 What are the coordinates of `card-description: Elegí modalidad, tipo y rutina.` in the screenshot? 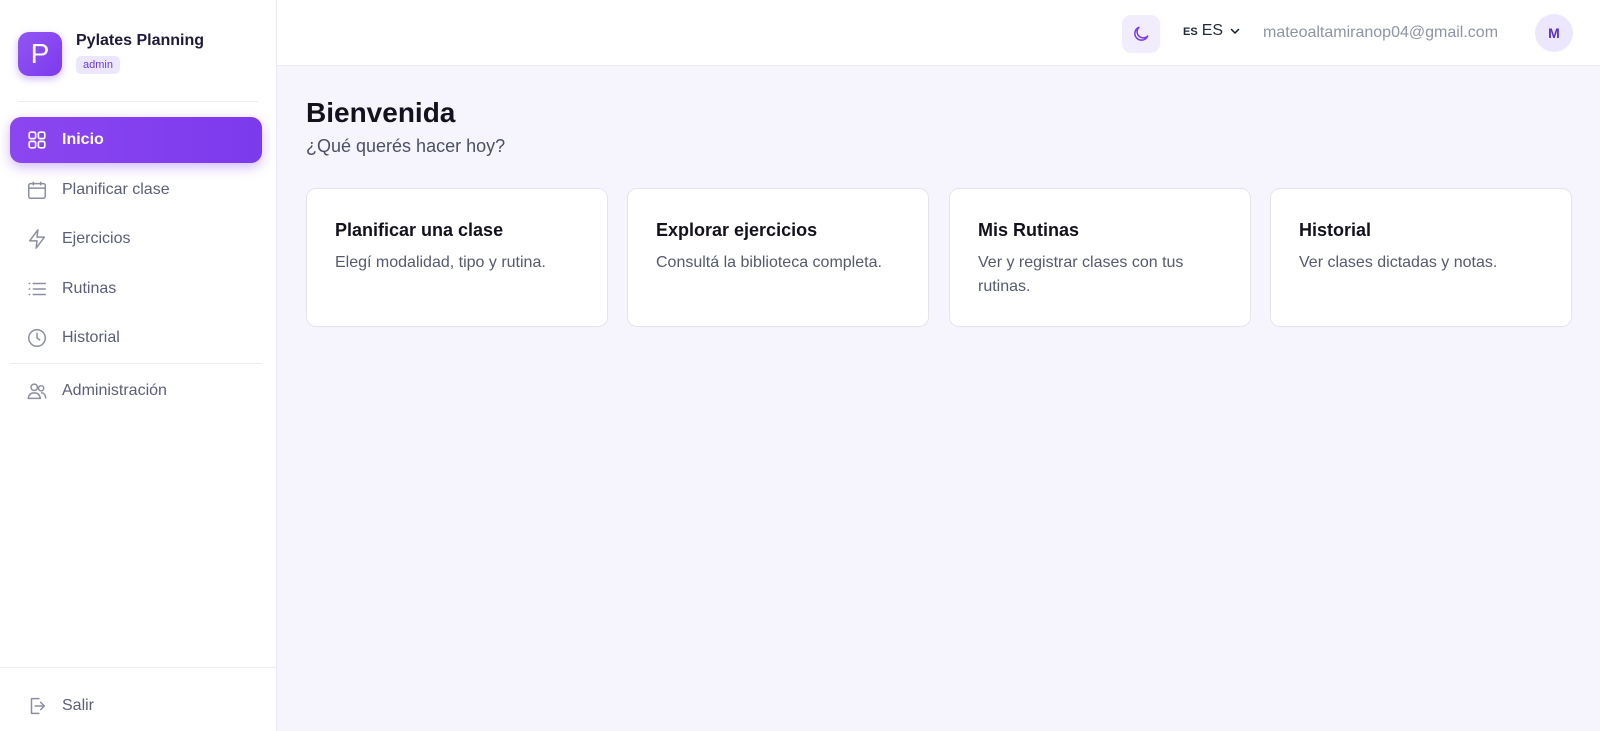 It's located at (440, 262).